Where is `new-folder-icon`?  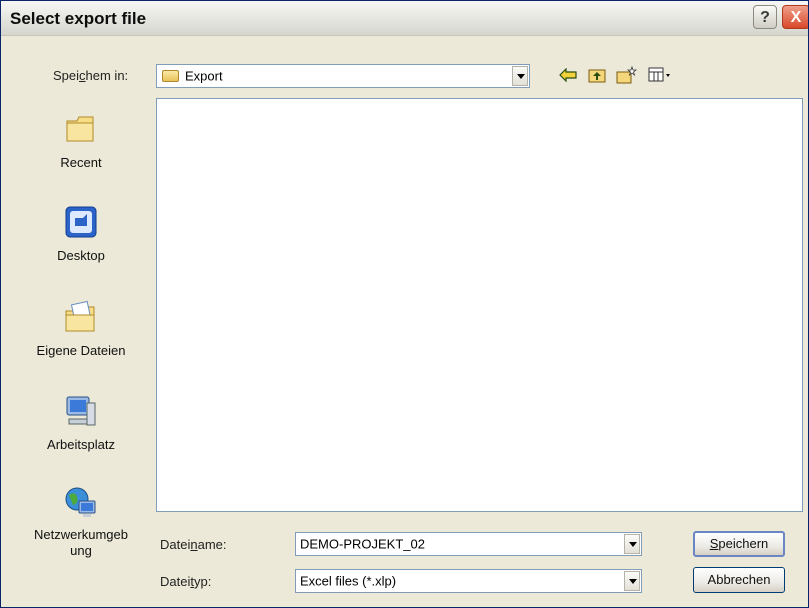
new-folder-icon is located at coordinates (627, 74).